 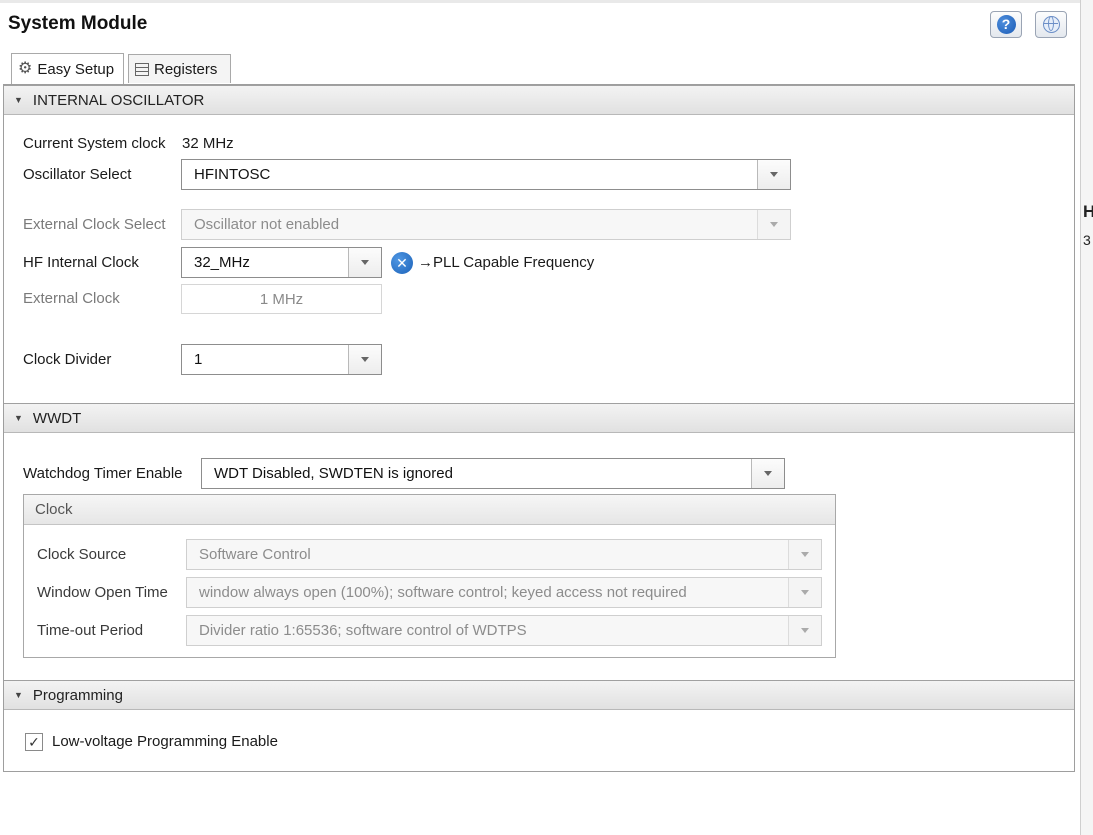 What do you see at coordinates (82, 554) in the screenshot?
I see `clock-source-label: Clock Source` at bounding box center [82, 554].